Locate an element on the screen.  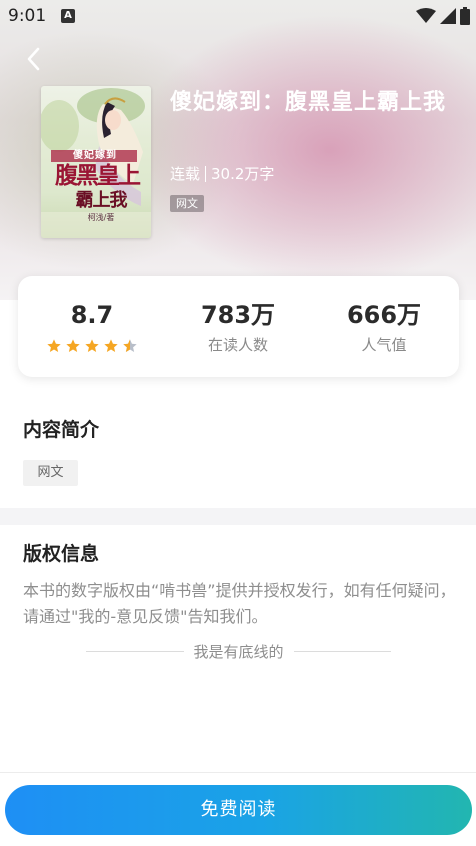
stat-score: 8.7 is located at coordinates (92, 327).